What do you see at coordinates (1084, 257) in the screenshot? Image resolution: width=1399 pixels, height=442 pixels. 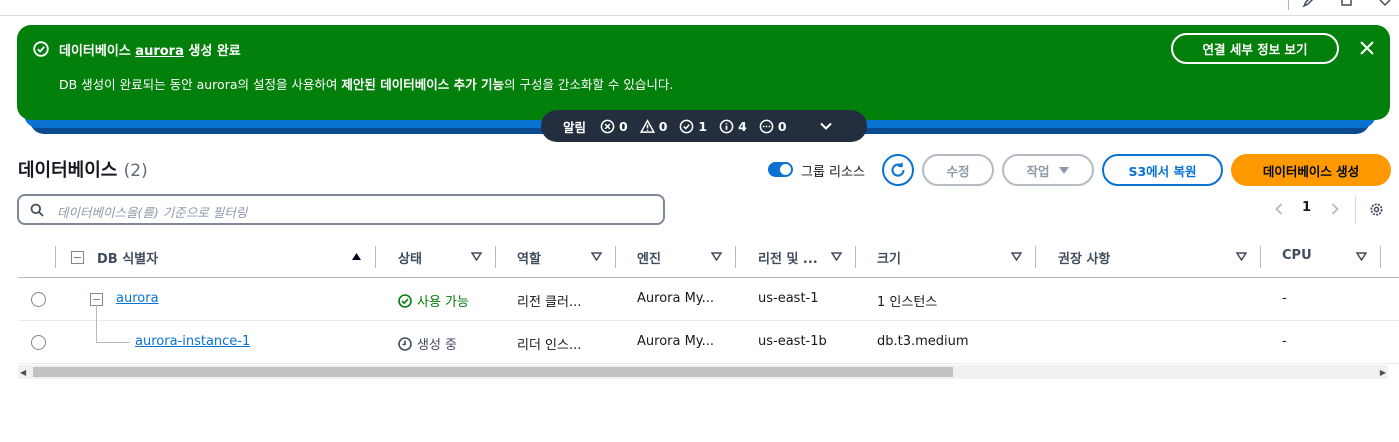 I see `column-recommendations: 권장 사항` at bounding box center [1084, 257].